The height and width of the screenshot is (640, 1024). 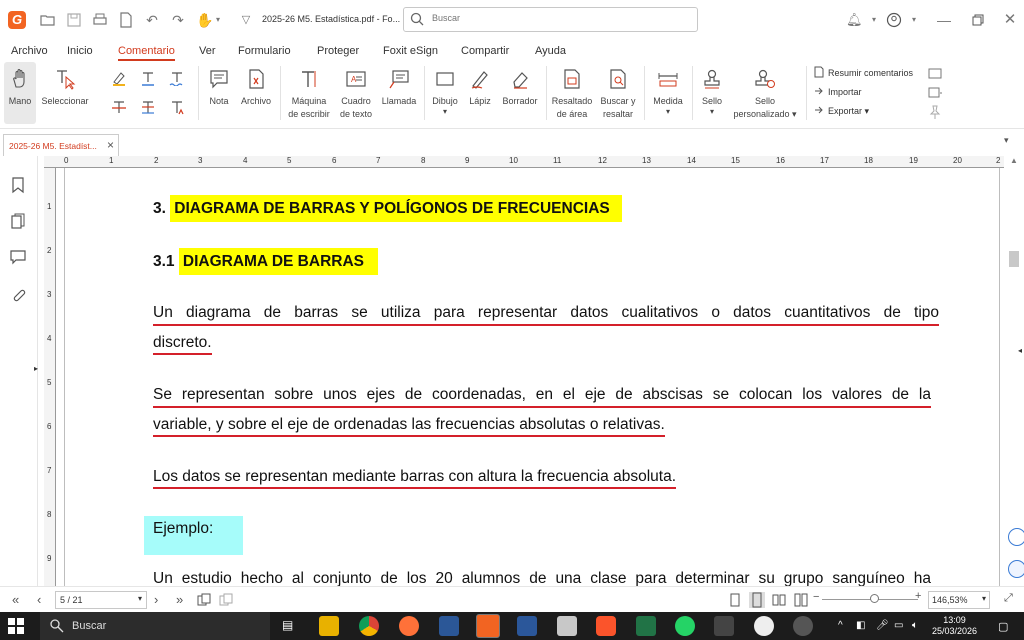 I want to click on scrollbar-thumb, so click(x=1014, y=259).